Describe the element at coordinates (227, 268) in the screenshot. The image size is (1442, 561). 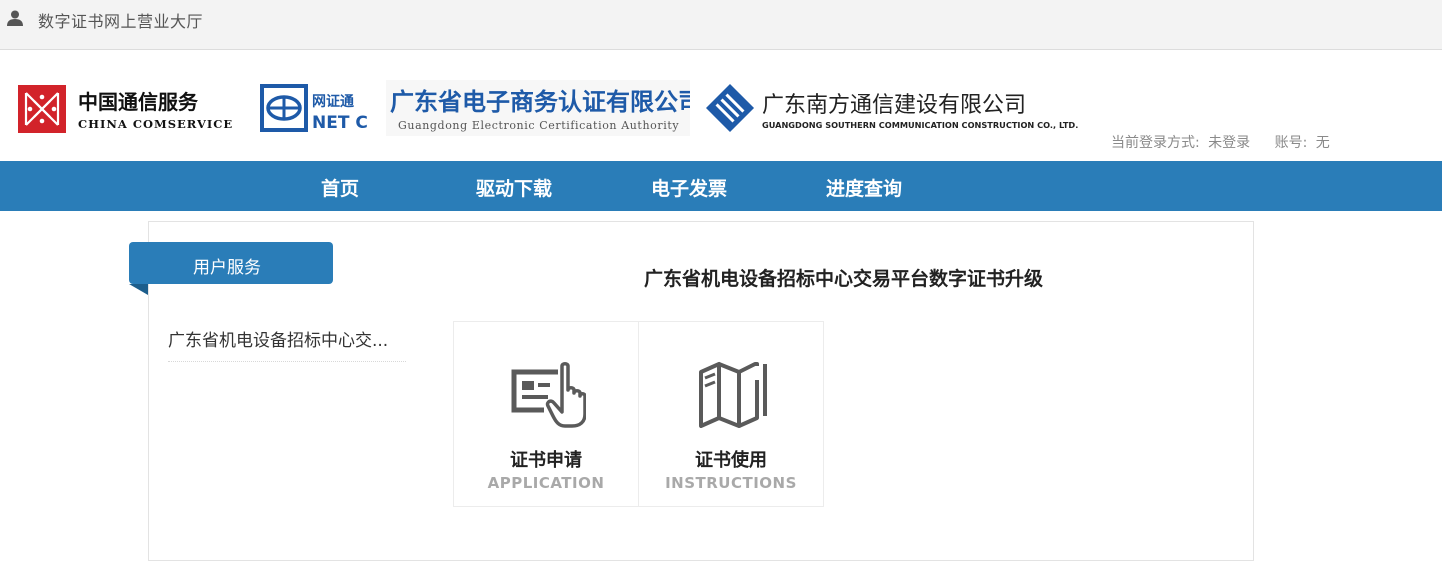
I see `sidebar-tab-label: 用户服务` at that location.